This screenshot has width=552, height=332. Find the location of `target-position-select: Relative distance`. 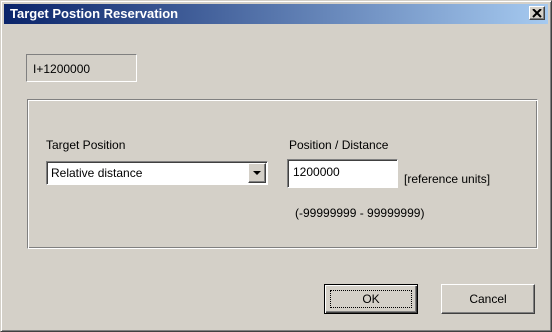

target-position-select: Relative distance is located at coordinates (157, 173).